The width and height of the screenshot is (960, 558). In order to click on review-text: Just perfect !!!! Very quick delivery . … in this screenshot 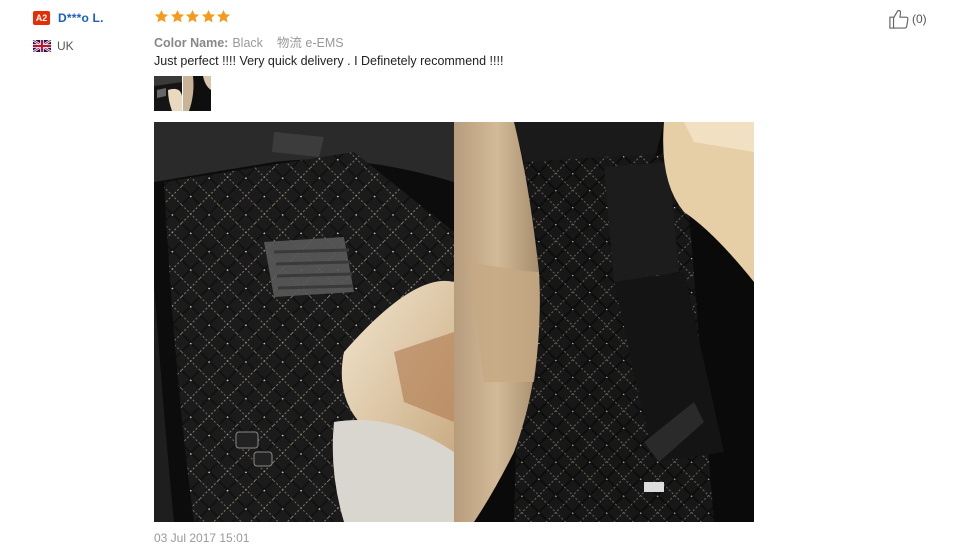, I will do `click(329, 61)`.